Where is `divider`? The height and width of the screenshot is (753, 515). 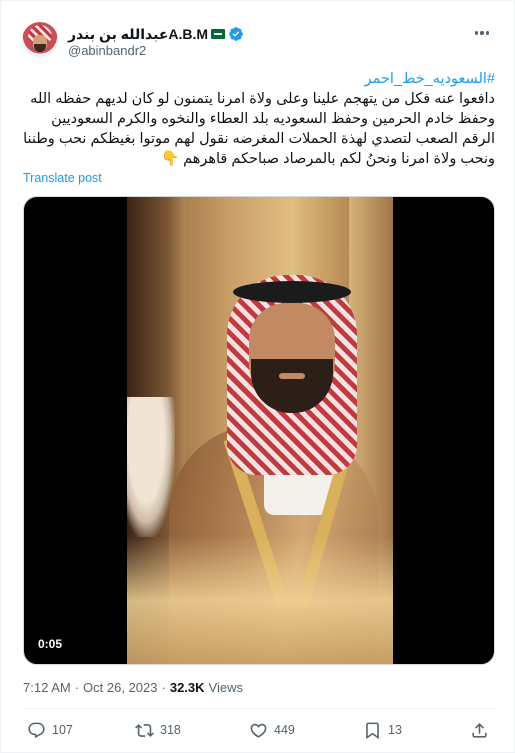 divider is located at coordinates (259, 708).